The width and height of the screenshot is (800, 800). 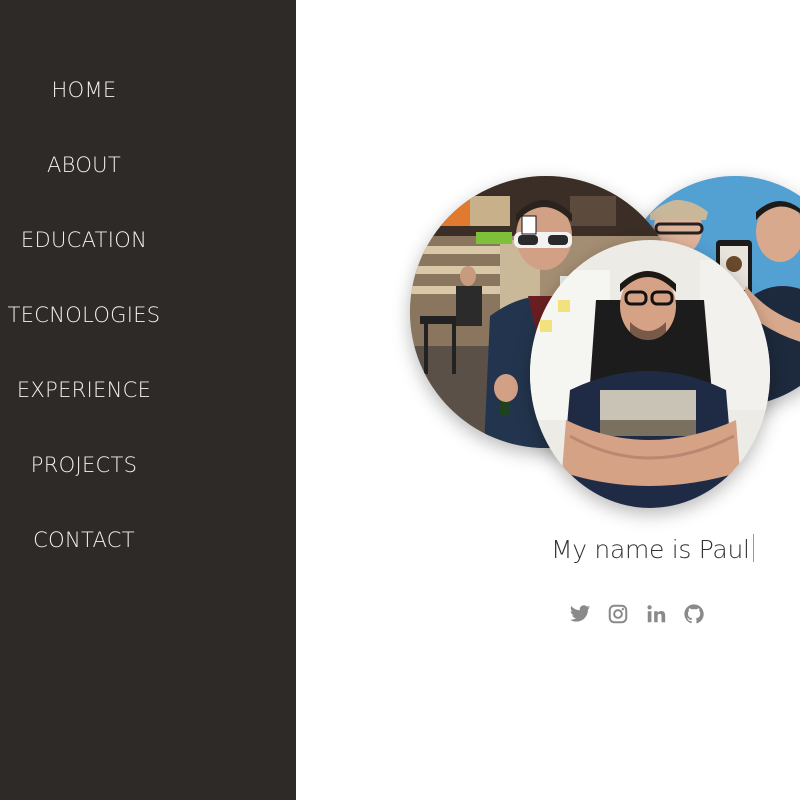 What do you see at coordinates (84, 165) in the screenshot?
I see `nav-item-about: ABOUT` at bounding box center [84, 165].